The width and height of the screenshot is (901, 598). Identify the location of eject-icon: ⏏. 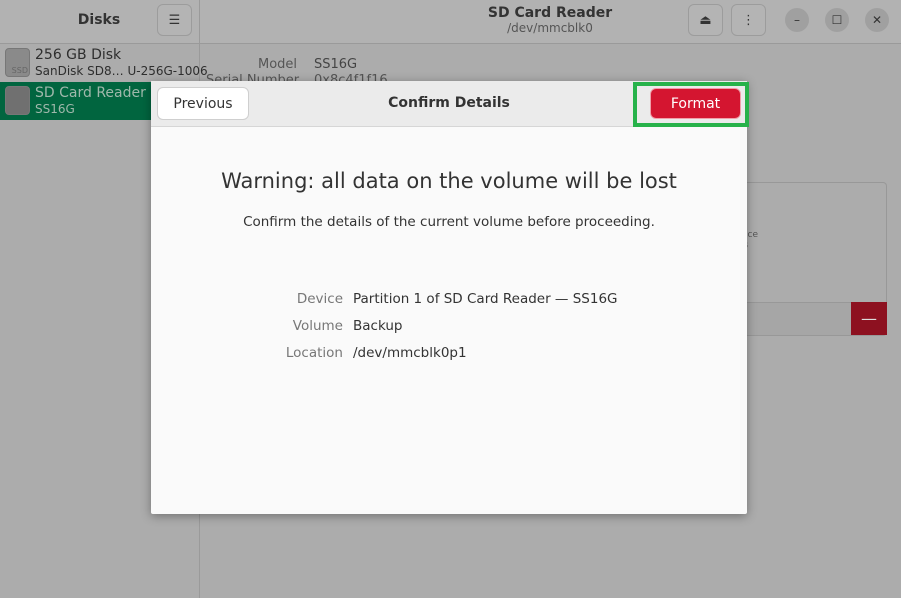
(705, 20).